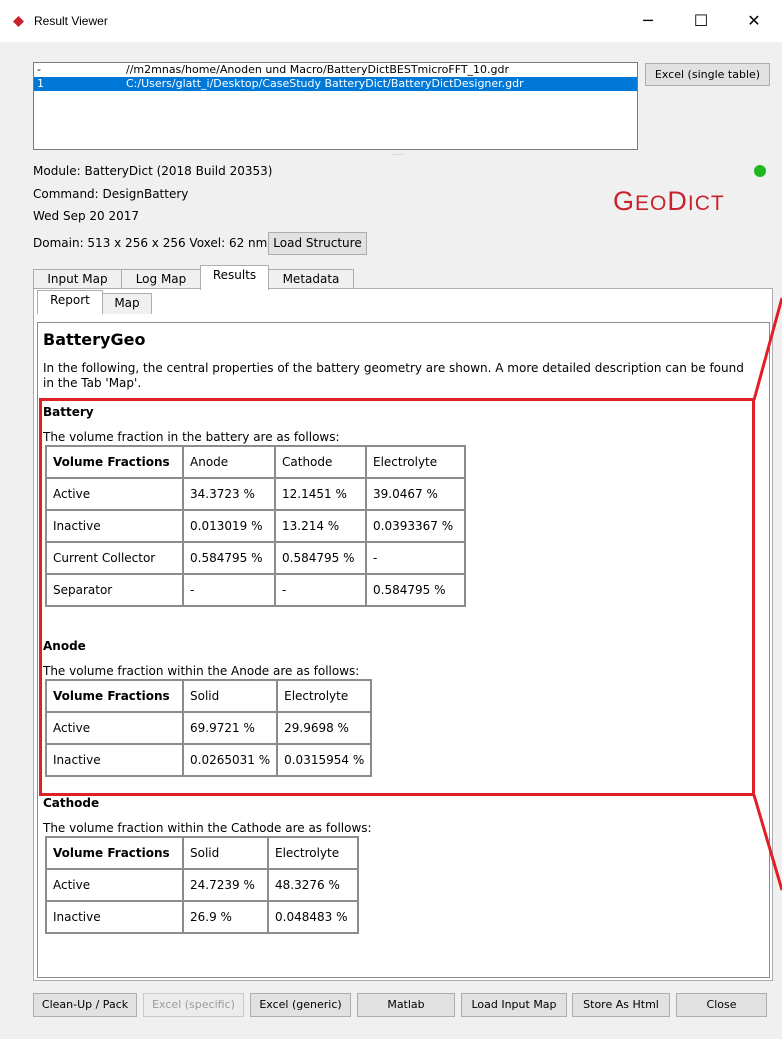 The height and width of the screenshot is (1039, 782). What do you see at coordinates (71, 803) in the screenshot?
I see `cathode-heading: Cathode` at bounding box center [71, 803].